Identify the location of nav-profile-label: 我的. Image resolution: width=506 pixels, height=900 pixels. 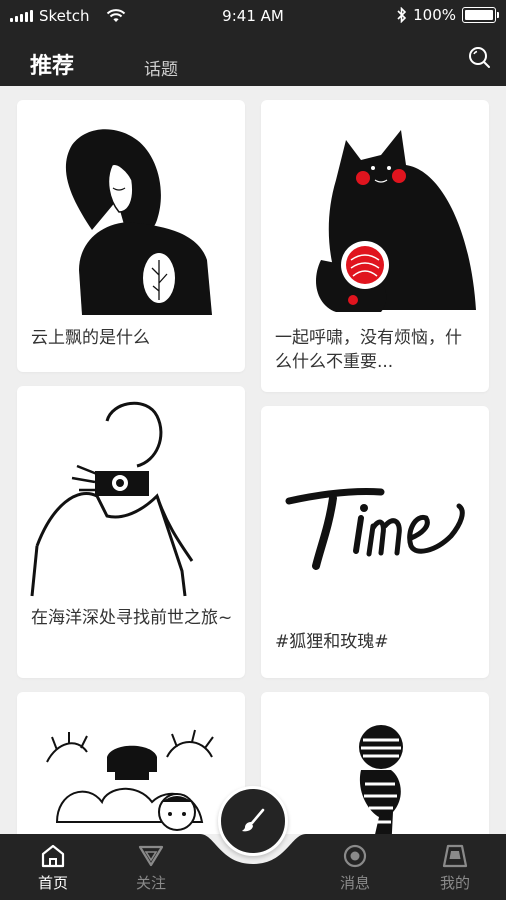
(454, 883).